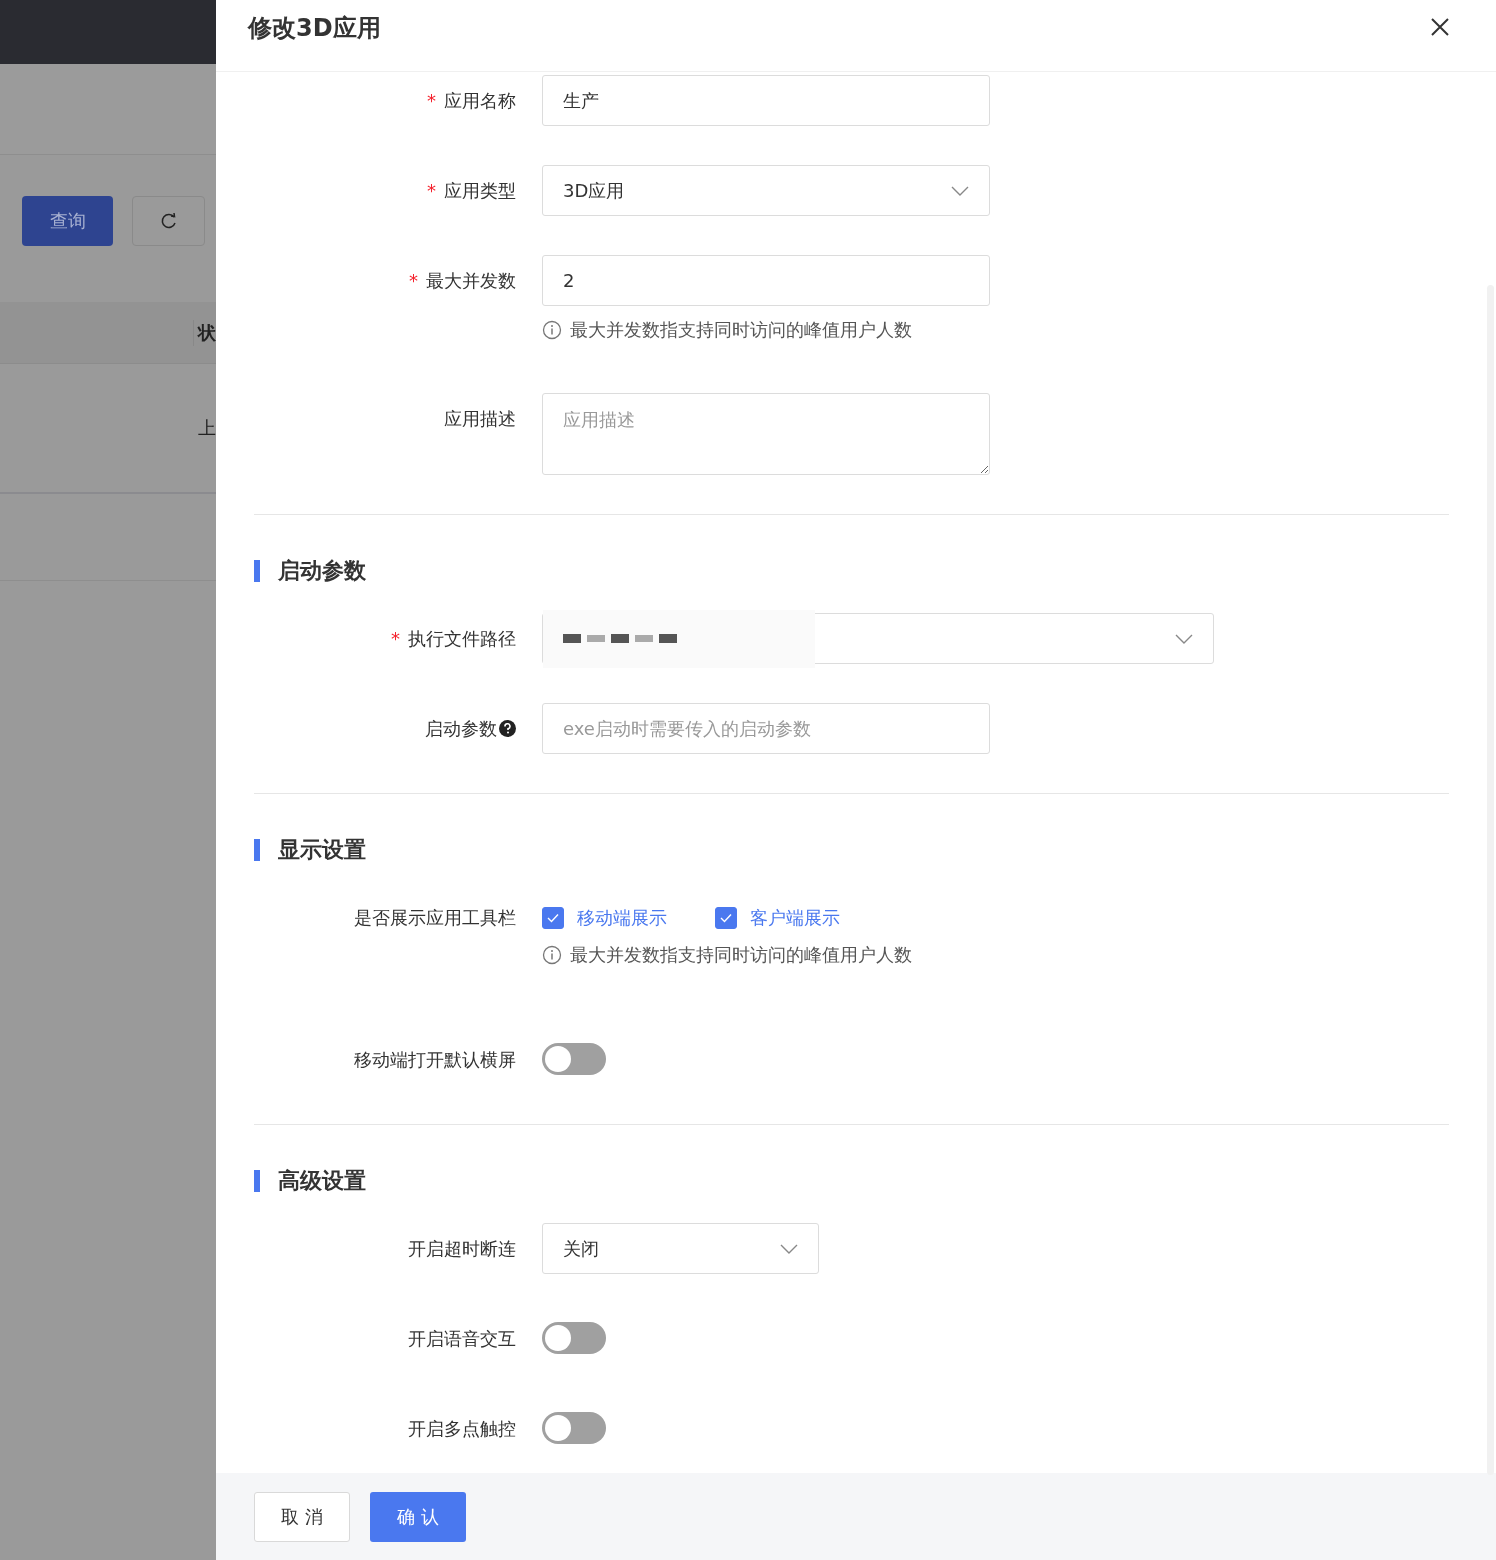  Describe the element at coordinates (322, 1181) in the screenshot. I see `section-title: 高级设置` at that location.